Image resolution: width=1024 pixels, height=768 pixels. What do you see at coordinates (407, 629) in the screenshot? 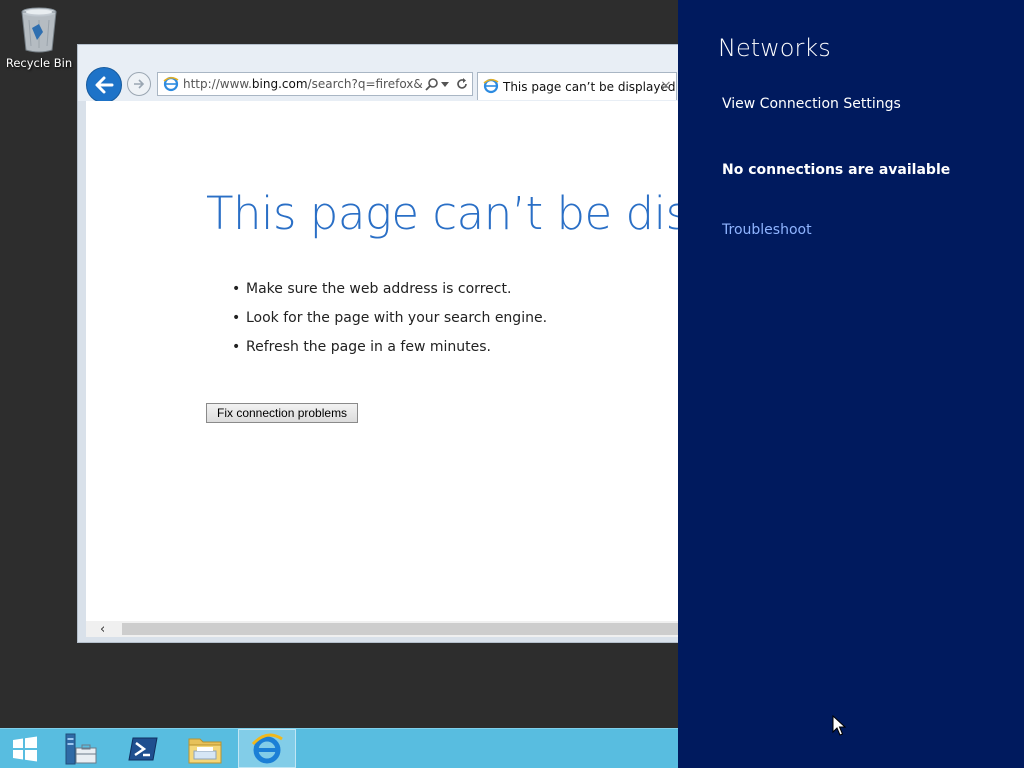
I see `scrollbar-thumb` at bounding box center [407, 629].